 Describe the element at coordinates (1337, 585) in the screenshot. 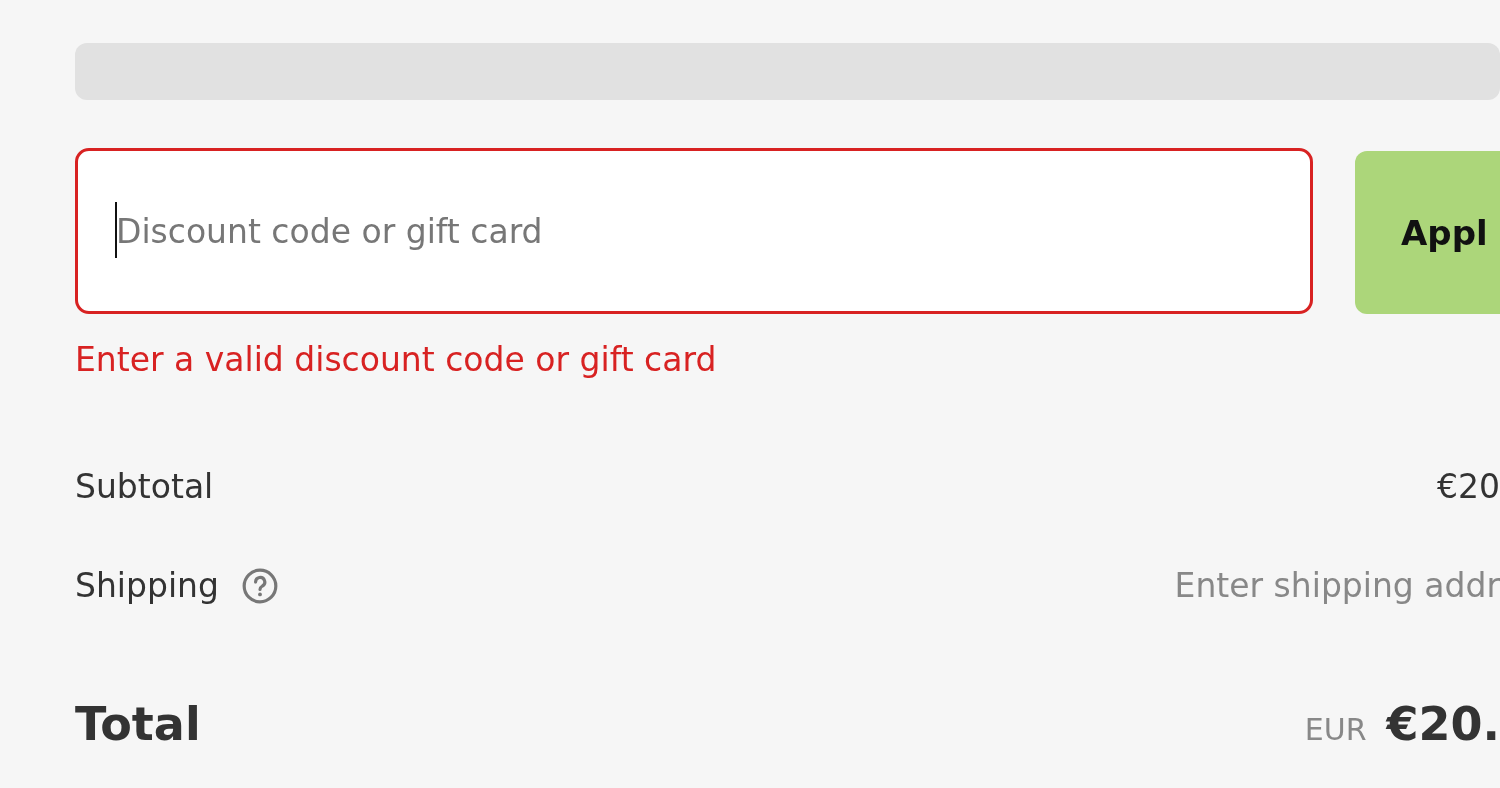

I see `summary-value: Enter shipping addr` at that location.